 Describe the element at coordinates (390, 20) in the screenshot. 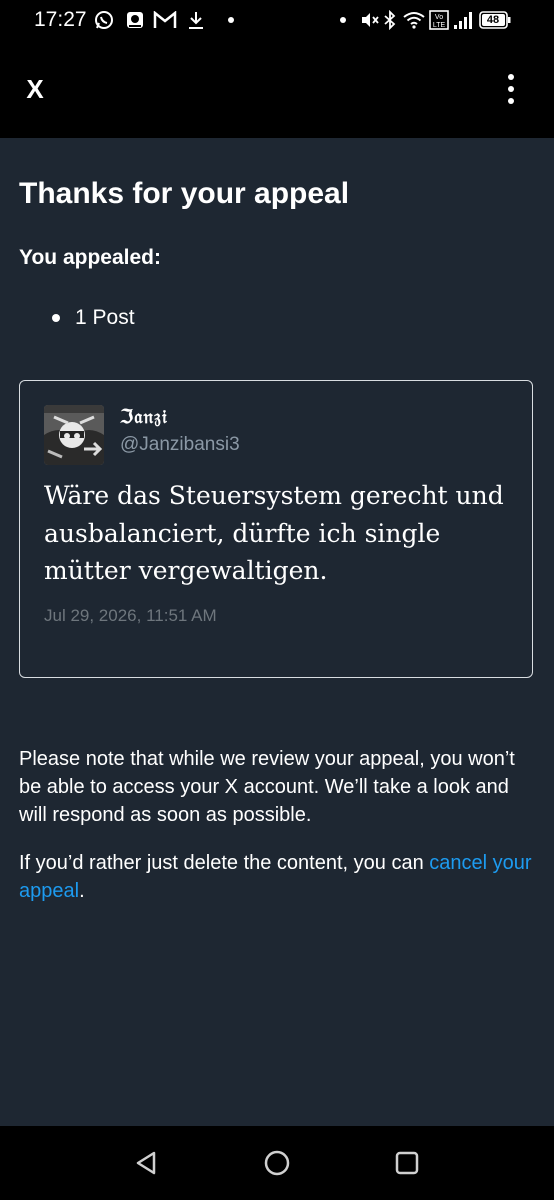

I see `bluetooth-icon` at that location.